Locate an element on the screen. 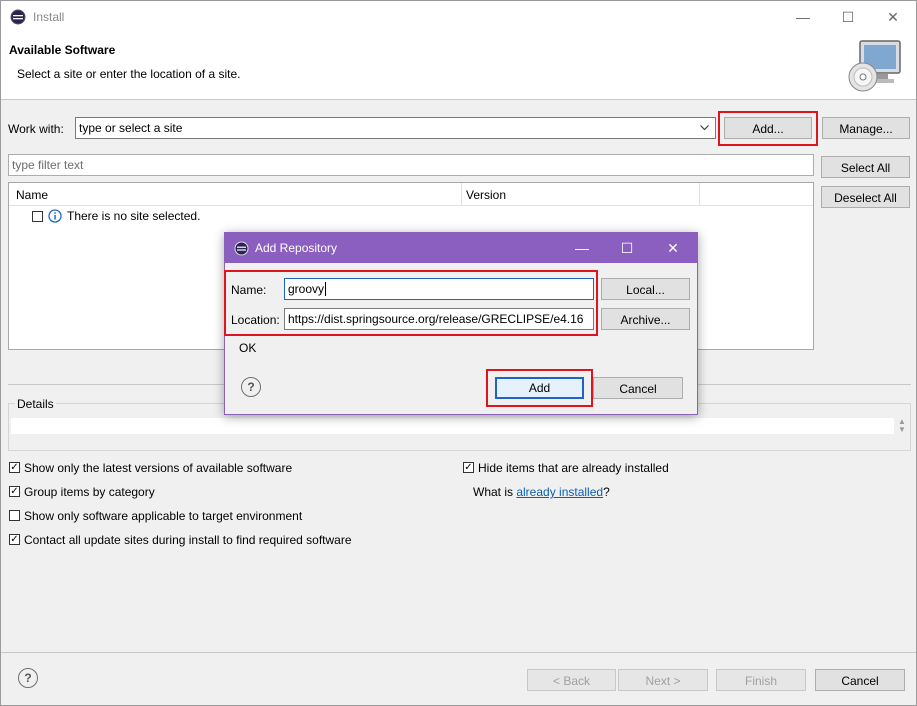  back-button: < Back is located at coordinates (571, 680).